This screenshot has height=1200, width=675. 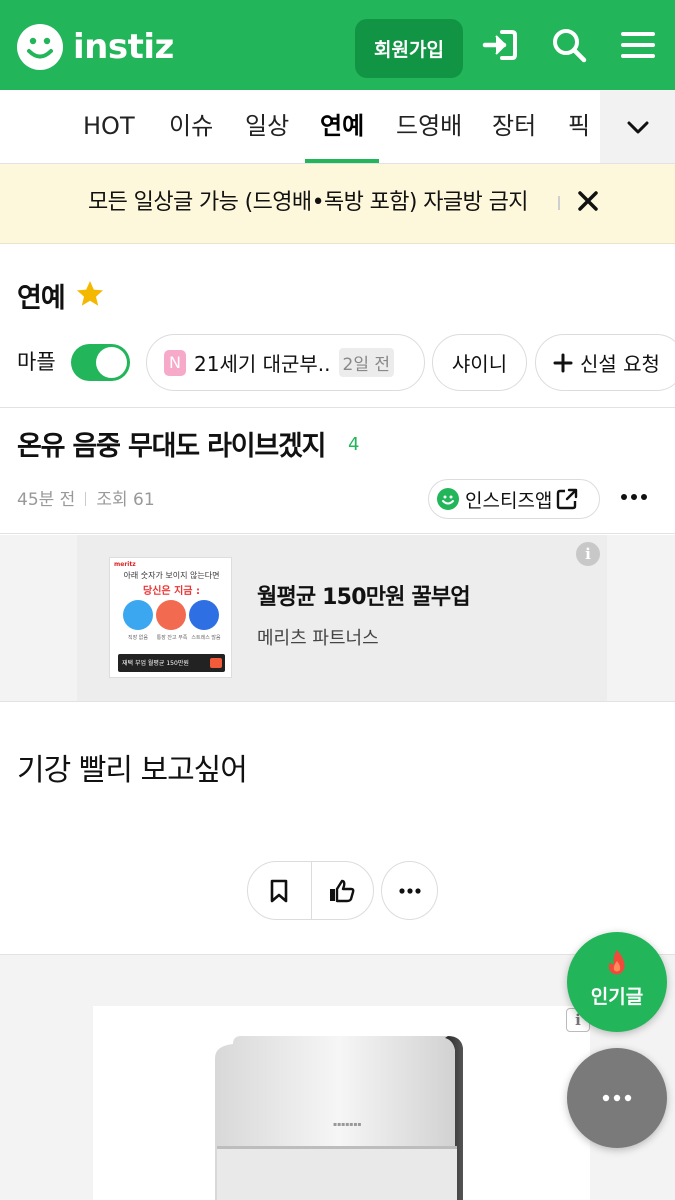 What do you see at coordinates (132, 770) in the screenshot?
I see `post-body: 기강 빨리 보고싶어` at bounding box center [132, 770].